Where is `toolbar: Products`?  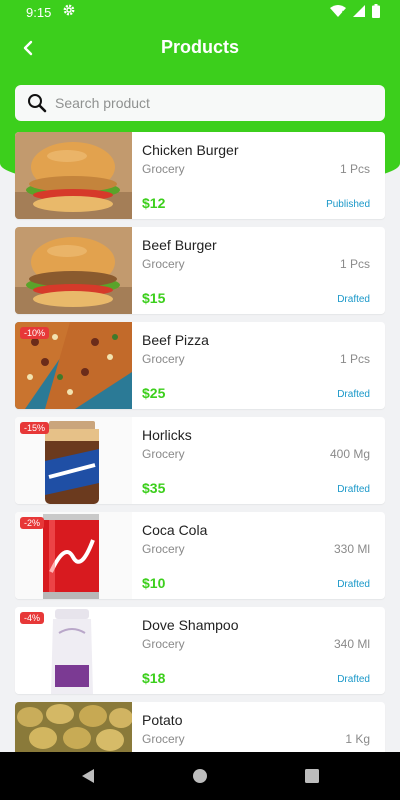 toolbar: Products is located at coordinates (200, 48).